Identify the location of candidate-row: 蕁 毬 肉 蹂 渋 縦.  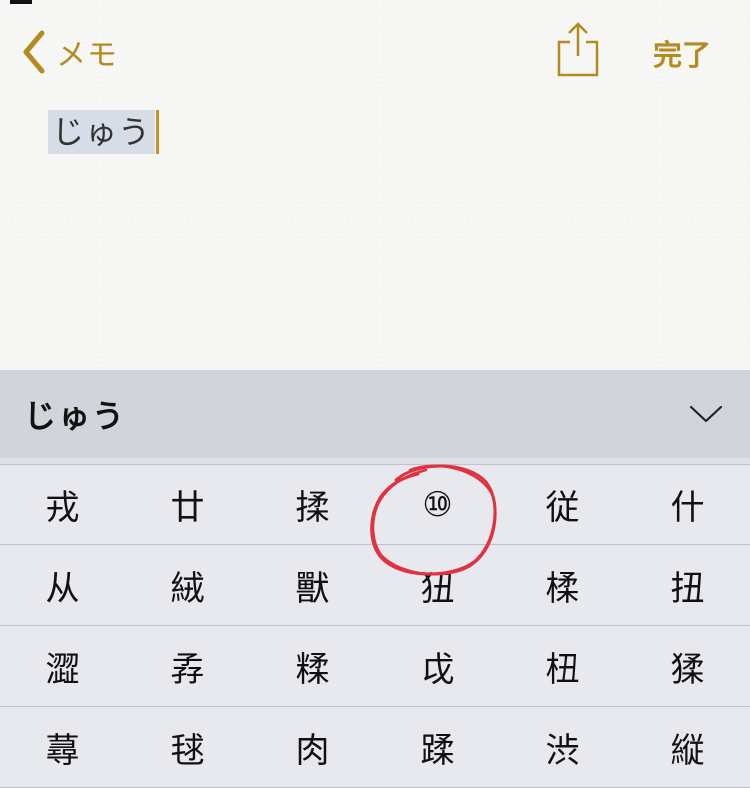
(375, 747).